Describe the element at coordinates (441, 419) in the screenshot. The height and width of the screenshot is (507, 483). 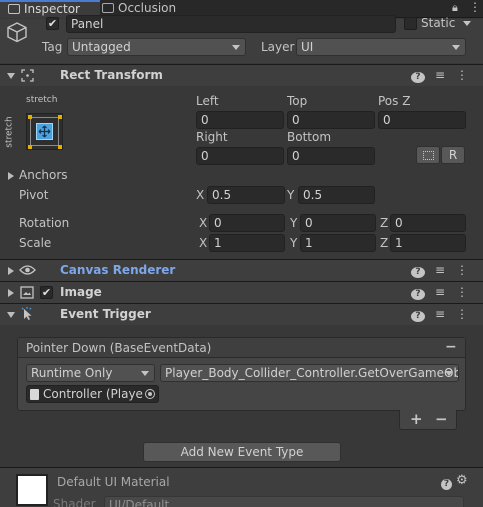
I see `remove-listener-button: −` at that location.